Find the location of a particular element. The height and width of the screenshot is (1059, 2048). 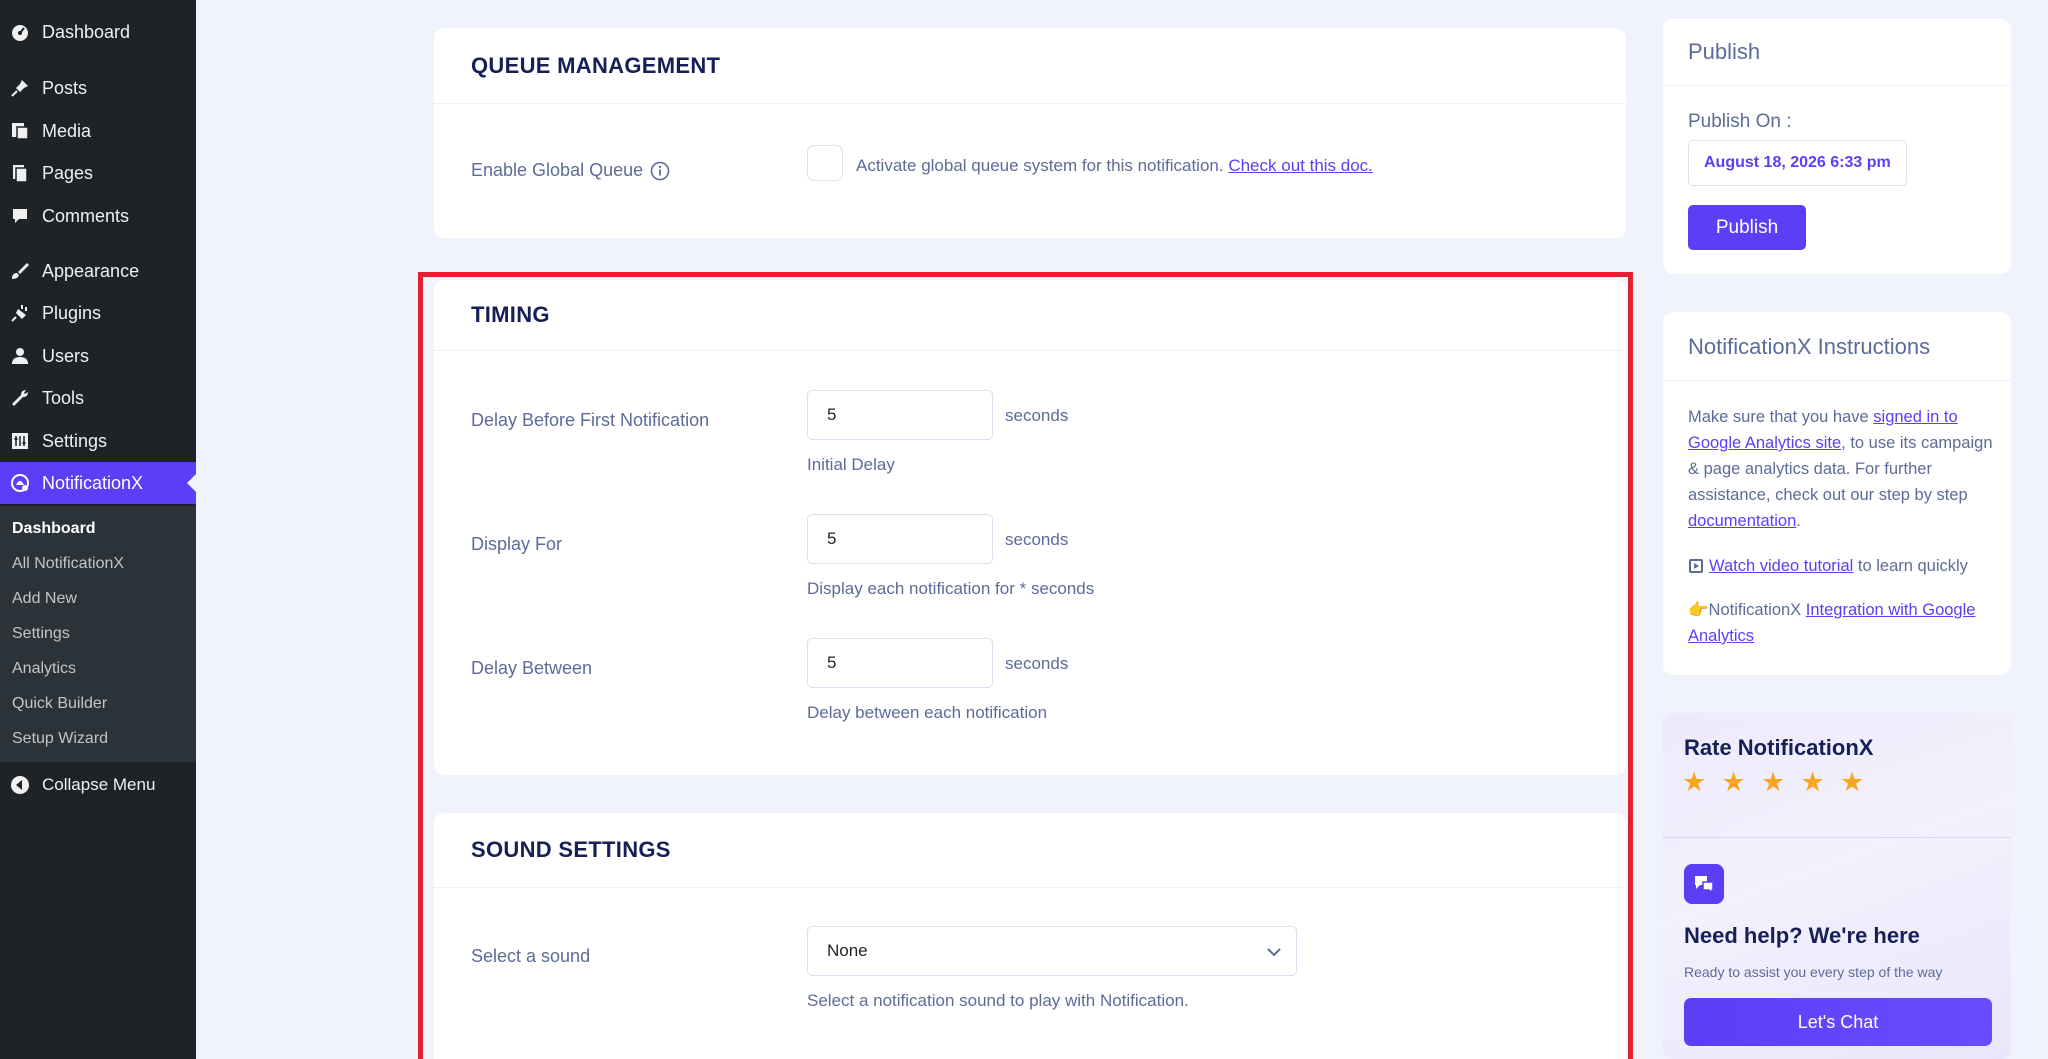

enable-global-queue-label: Enable Global Queue is located at coordinates (570, 170).